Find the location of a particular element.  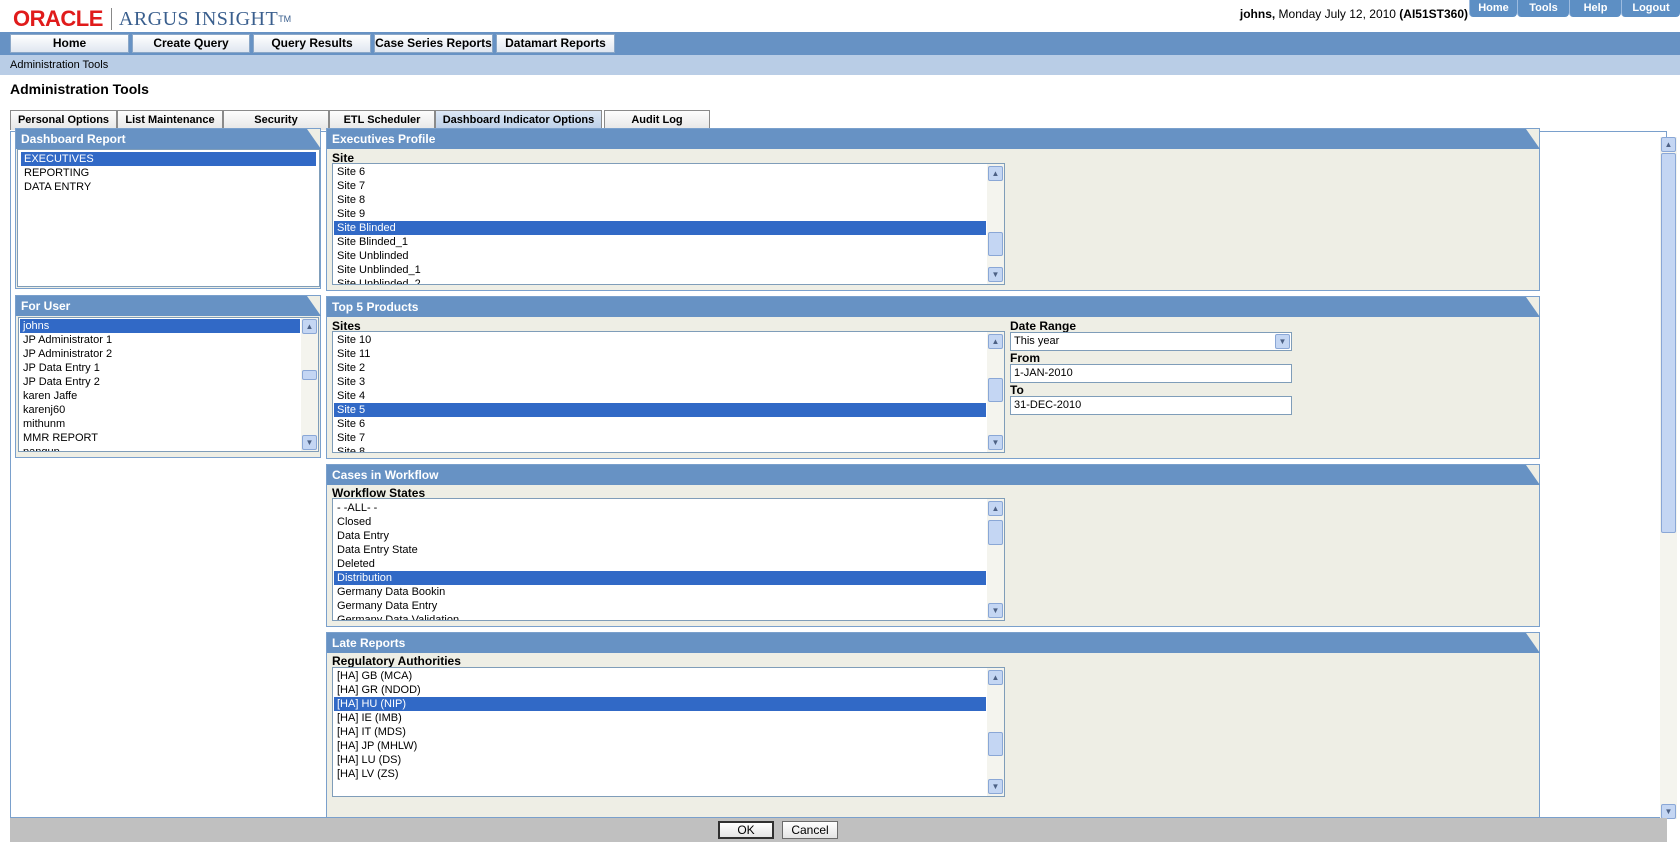

dashboard-report-item: DATA ENTRY is located at coordinates (168, 187).